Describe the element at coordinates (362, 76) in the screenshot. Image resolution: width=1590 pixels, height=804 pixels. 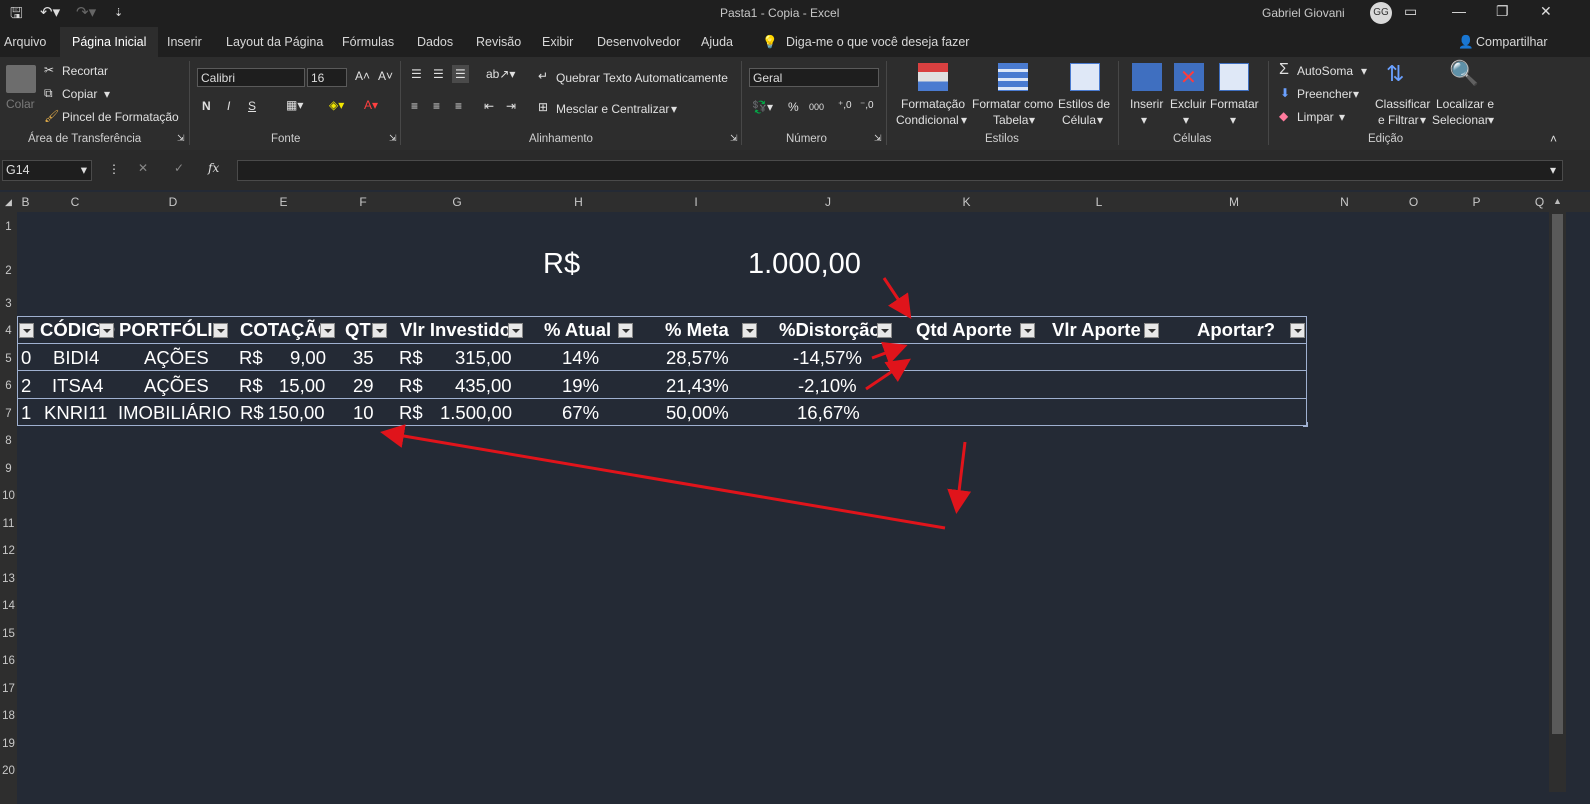
I see `grow-font-icon: A˄` at that location.